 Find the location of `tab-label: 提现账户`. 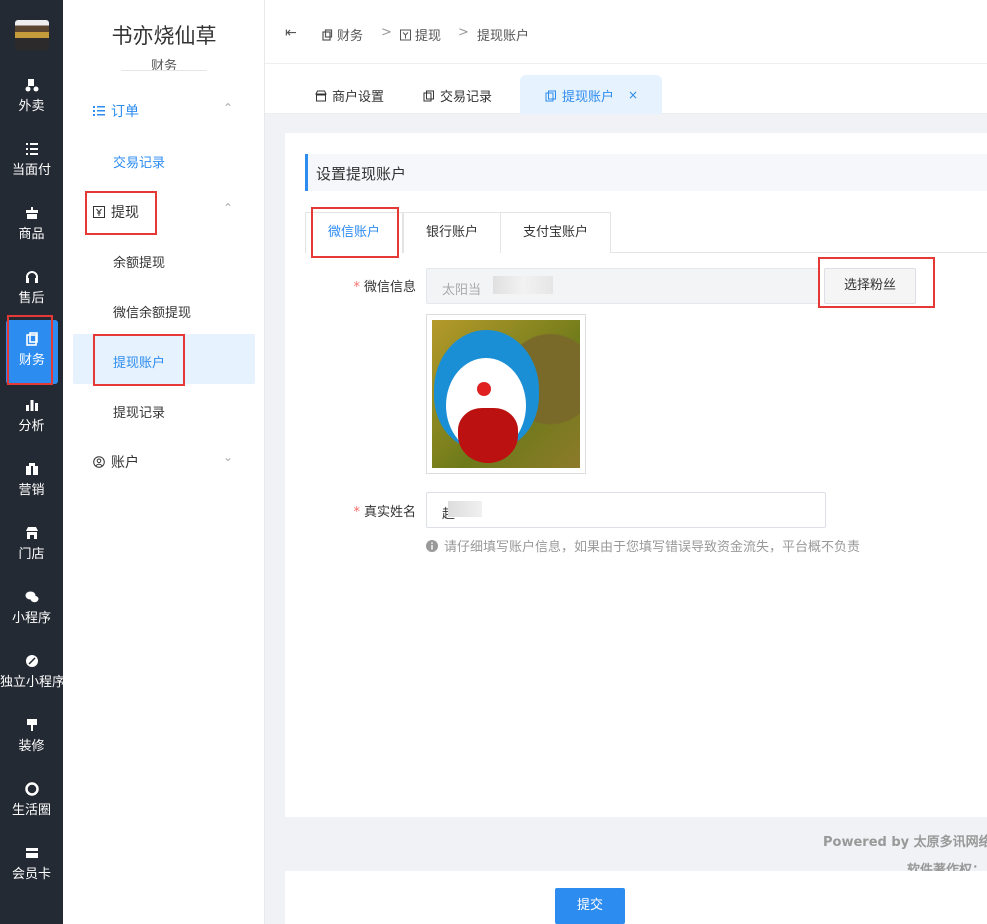

tab-label: 提现账户 is located at coordinates (588, 97).